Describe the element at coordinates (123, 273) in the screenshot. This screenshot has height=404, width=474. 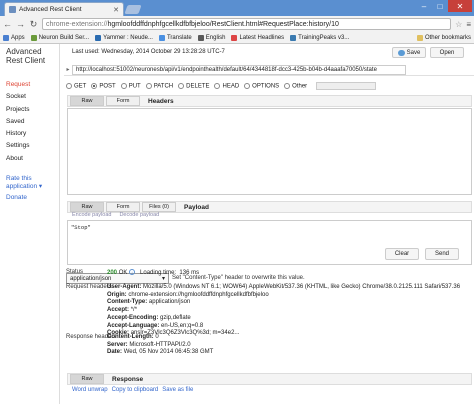
I see `status-text: OK` at that location.